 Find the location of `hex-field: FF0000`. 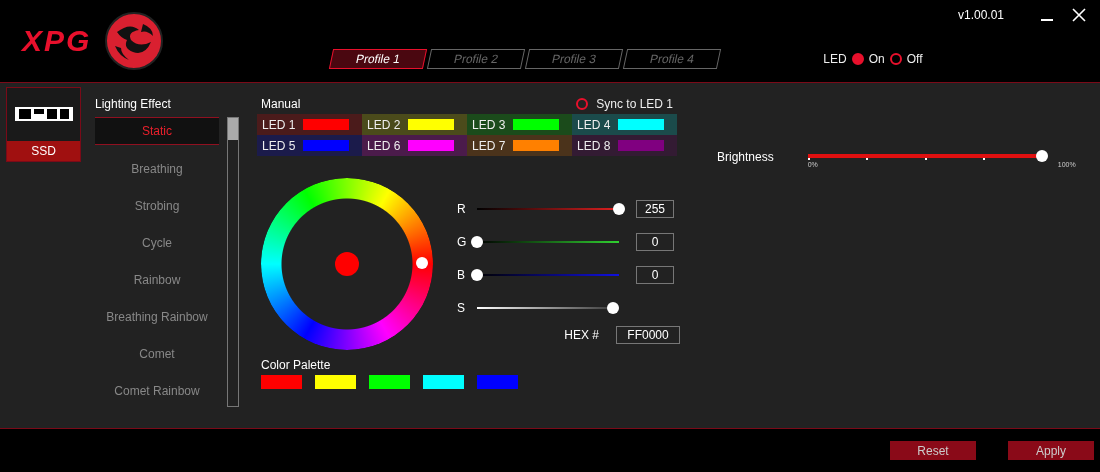

hex-field: FF0000 is located at coordinates (648, 335).